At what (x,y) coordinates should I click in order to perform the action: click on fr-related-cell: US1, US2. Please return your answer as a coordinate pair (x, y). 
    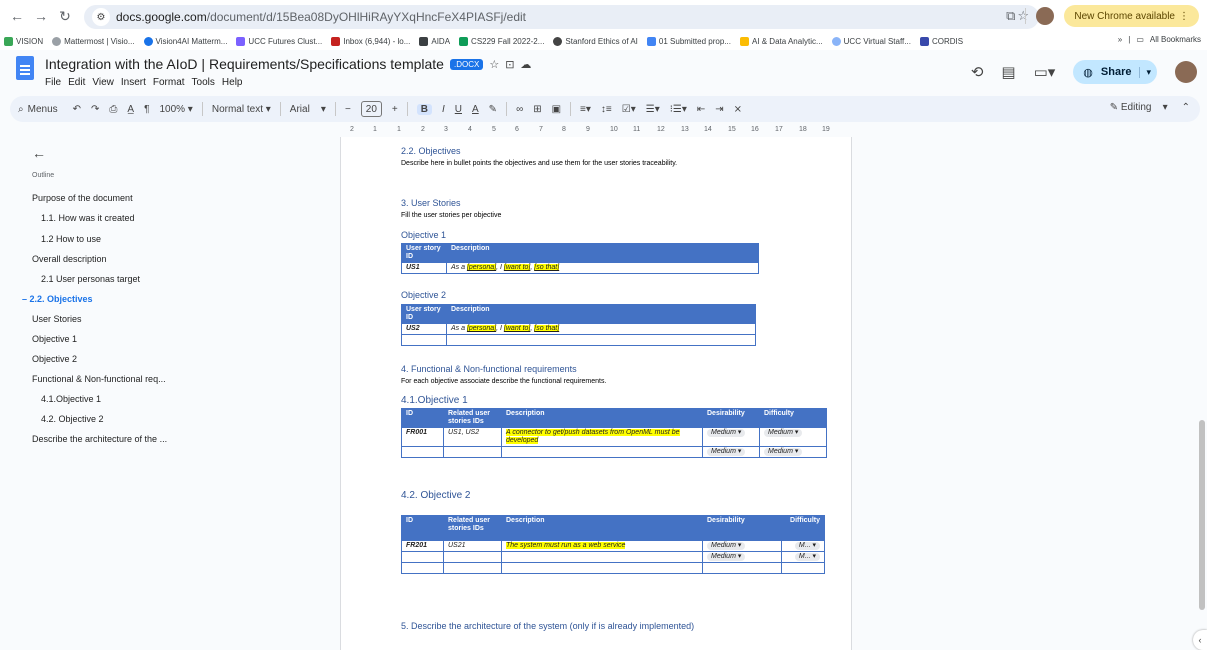
    Looking at the image, I should click on (472, 437).